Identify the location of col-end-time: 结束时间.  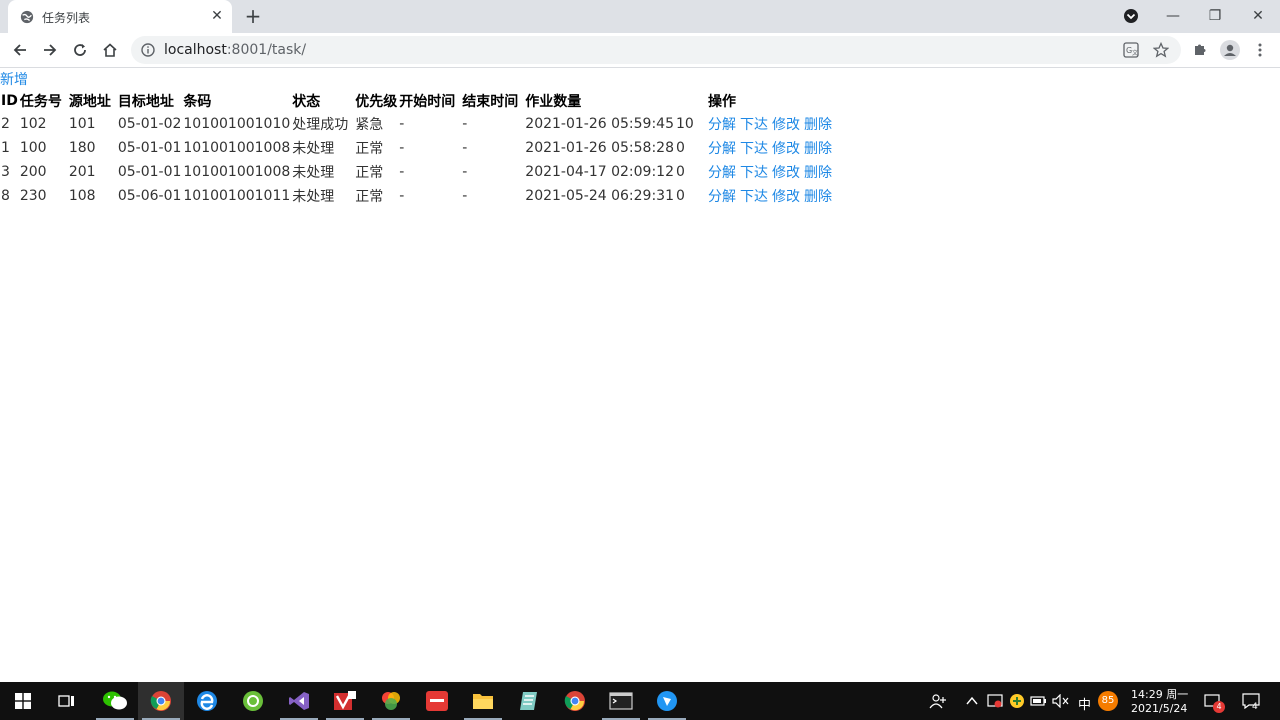
(490, 102).